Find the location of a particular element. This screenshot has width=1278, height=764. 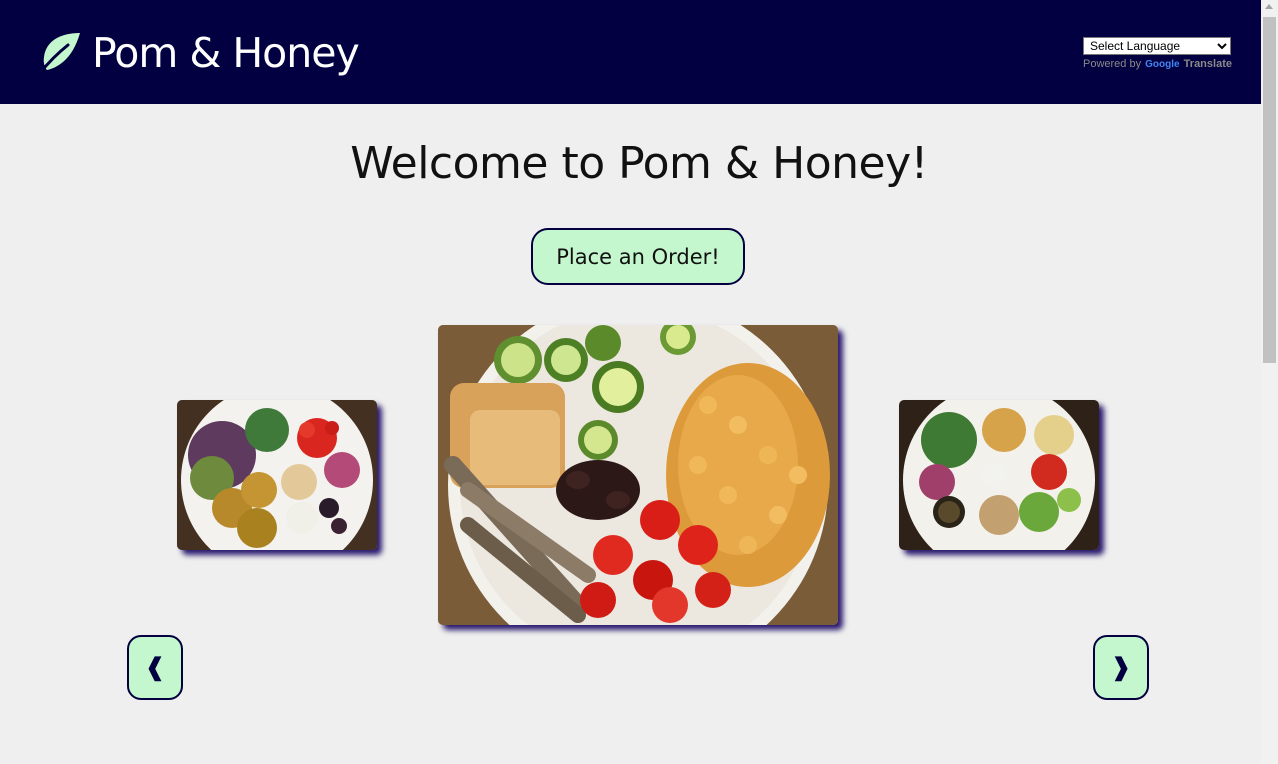

leaf-icon is located at coordinates (59, 54).